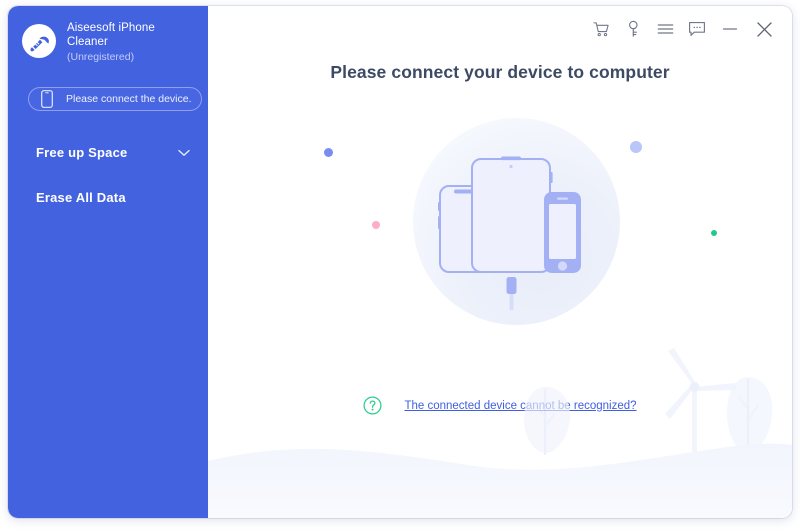 This screenshot has width=800, height=530. What do you see at coordinates (328, 152) in the screenshot?
I see `decor-dot-blue-purple` at bounding box center [328, 152].